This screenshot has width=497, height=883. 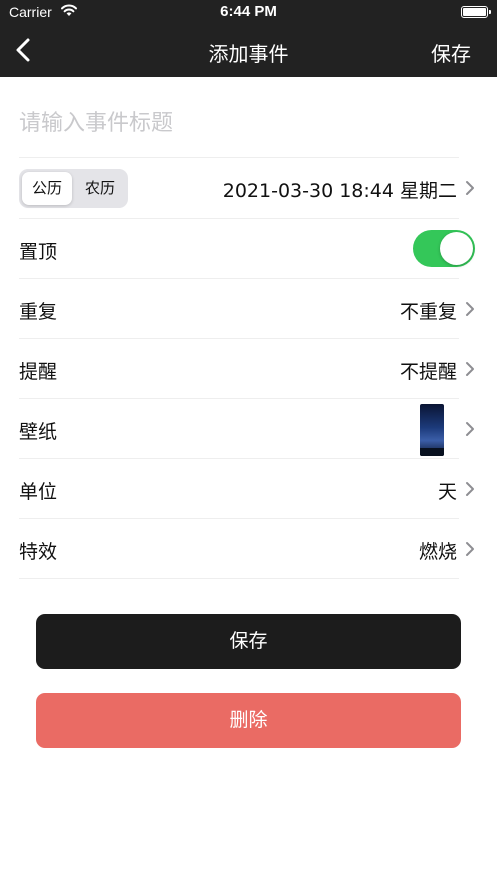 What do you see at coordinates (246, 488) in the screenshot?
I see `unit-row: 单位 天` at bounding box center [246, 488].